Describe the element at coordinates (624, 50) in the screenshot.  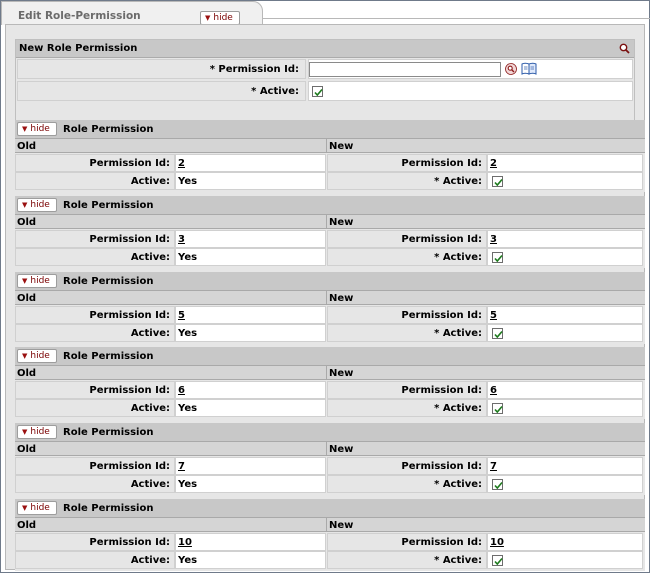
I see `collapse-magnifier-icon` at that location.